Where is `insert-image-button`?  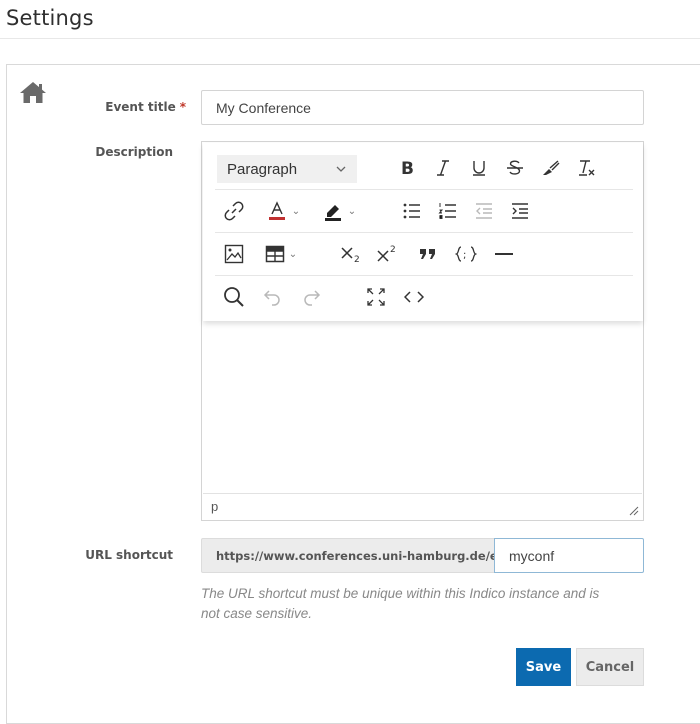
insert-image-button is located at coordinates (234, 254).